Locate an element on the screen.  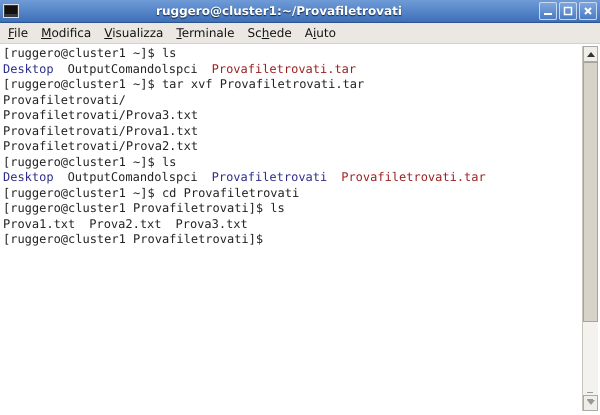
terminal-text: [ruggero@cluster1 ~]$ tar xvf Provafiletrovati.tar is located at coordinates (183, 84).